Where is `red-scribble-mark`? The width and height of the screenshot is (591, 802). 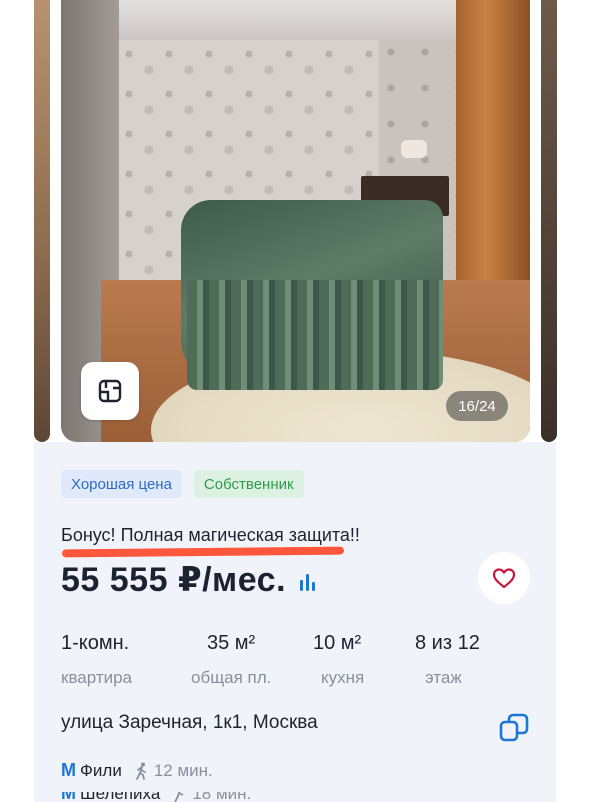 red-scribble-mark is located at coordinates (203, 552).